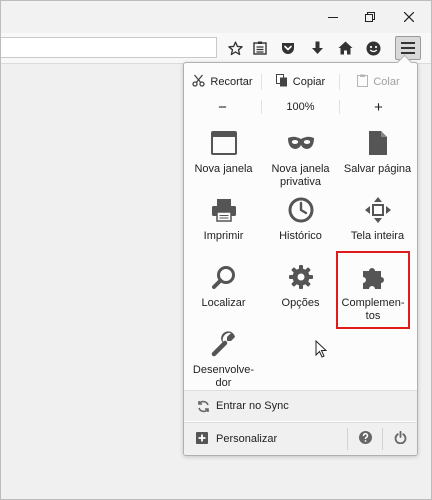 This screenshot has height=500, width=432. I want to click on find-button: Localizar, so click(223, 290).